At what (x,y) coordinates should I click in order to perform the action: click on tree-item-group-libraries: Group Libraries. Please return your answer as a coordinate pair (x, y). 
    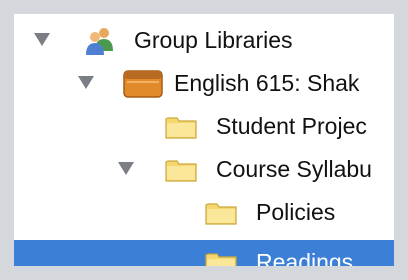
    Looking at the image, I should click on (204, 40).